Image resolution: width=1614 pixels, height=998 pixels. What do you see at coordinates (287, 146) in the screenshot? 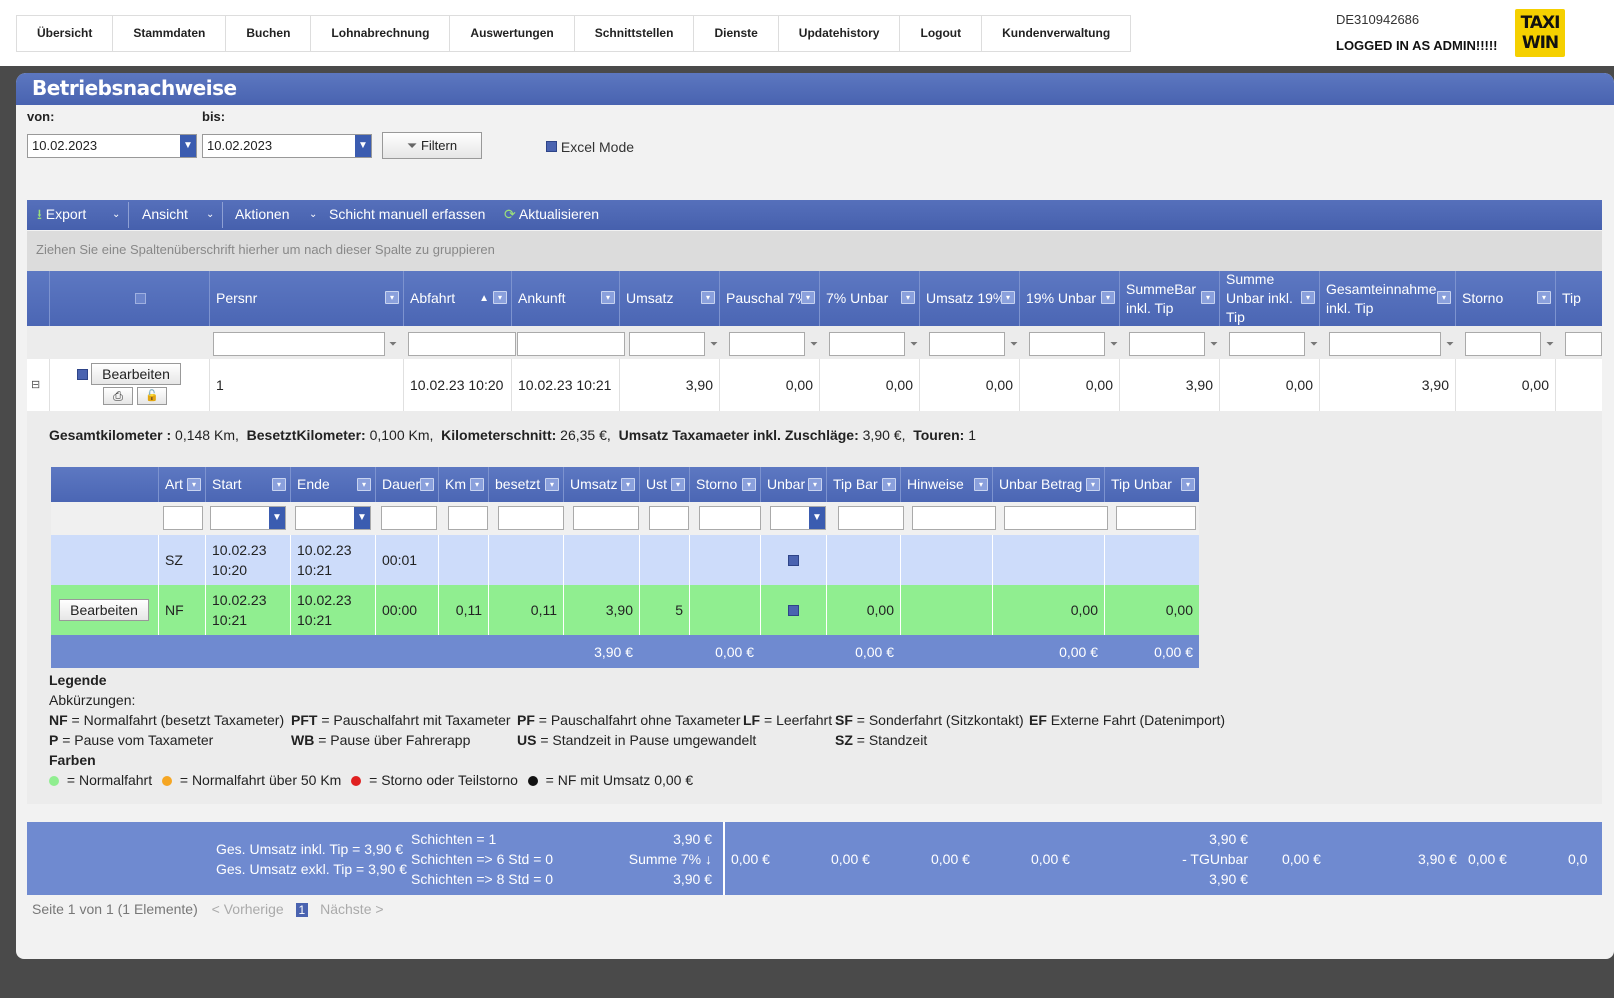
I see `to-date-input: 10.02.2023 ▼` at bounding box center [287, 146].